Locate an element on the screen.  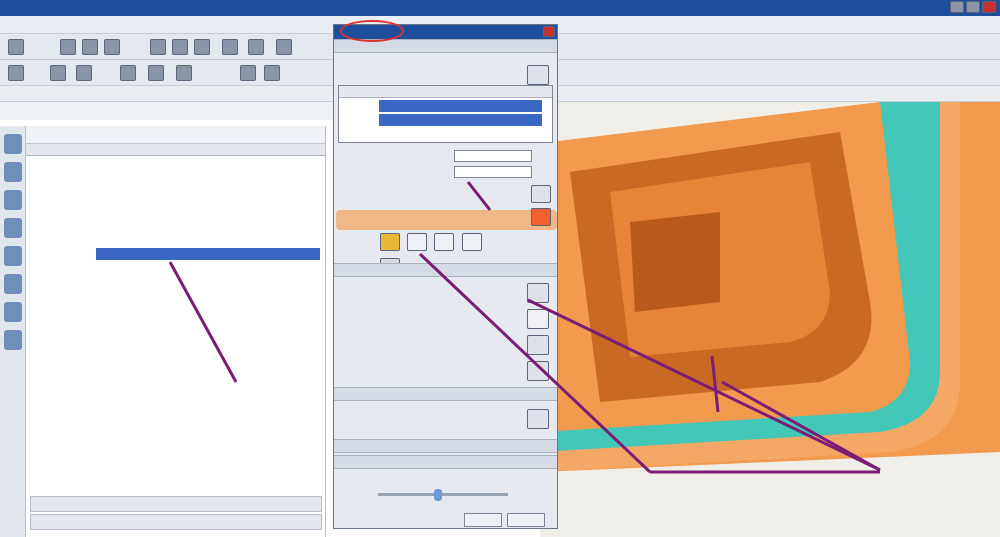
arrow-dialog is located at coordinates (704, 385).